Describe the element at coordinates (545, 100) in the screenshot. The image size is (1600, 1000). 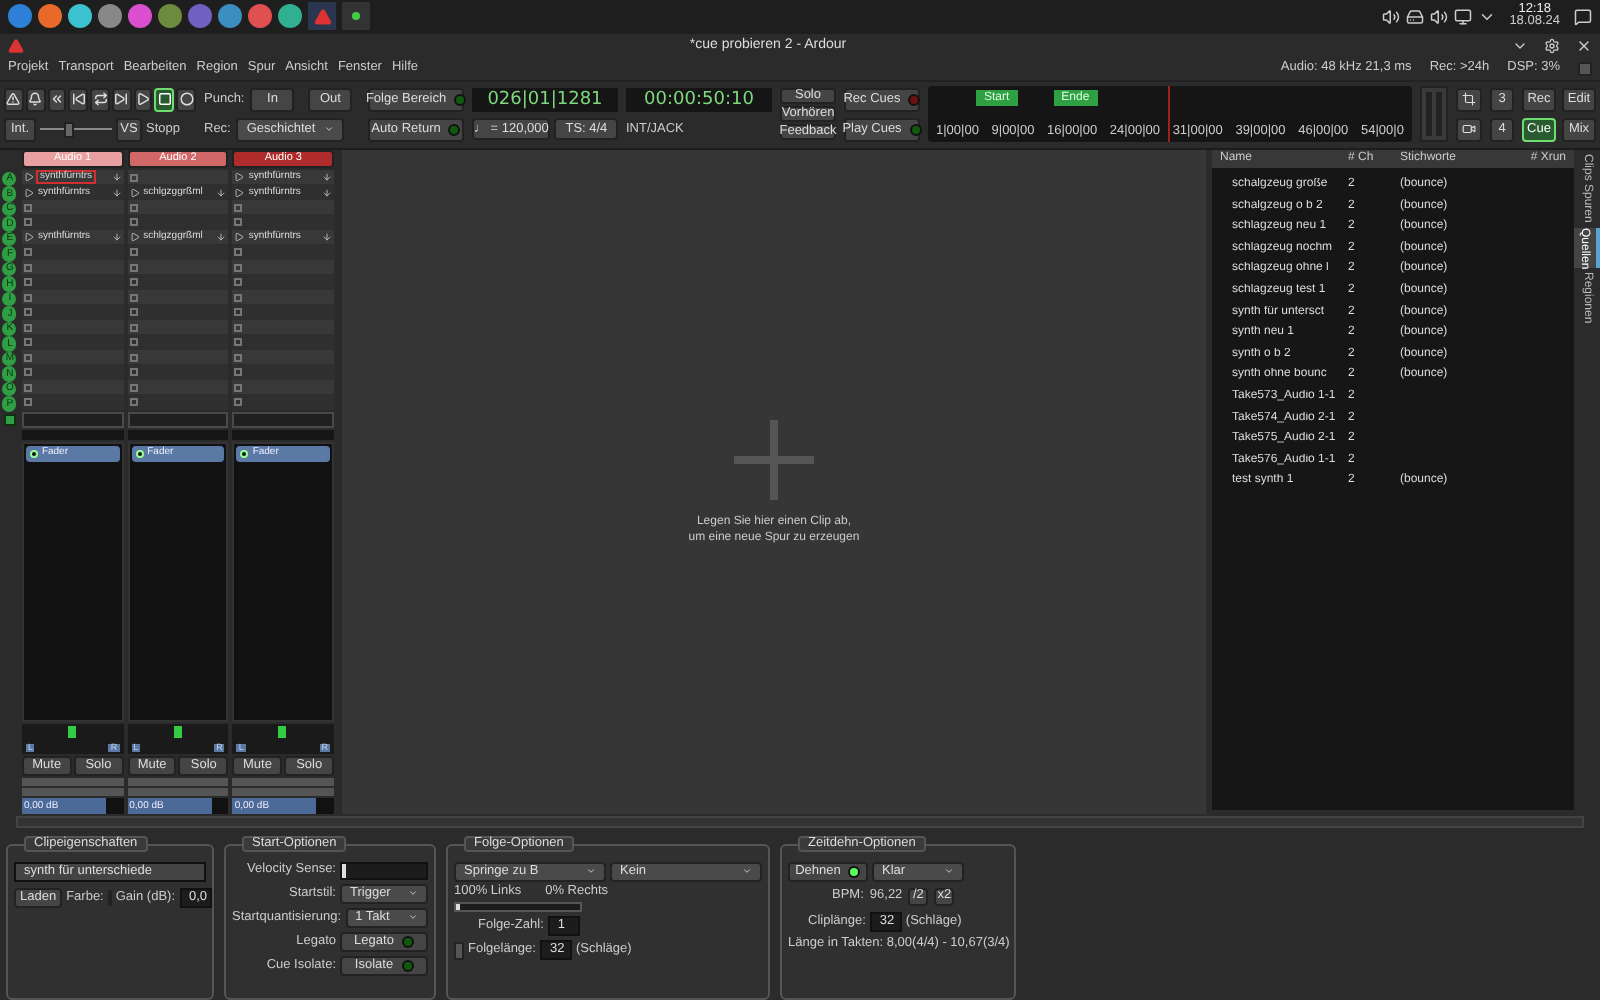
I see `bbt-clock: 026|01|1281` at that location.